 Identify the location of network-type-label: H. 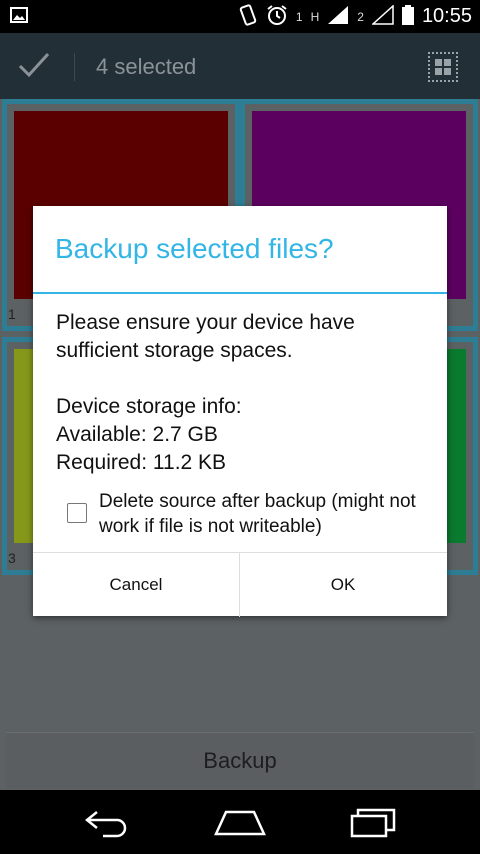
(315, 16).